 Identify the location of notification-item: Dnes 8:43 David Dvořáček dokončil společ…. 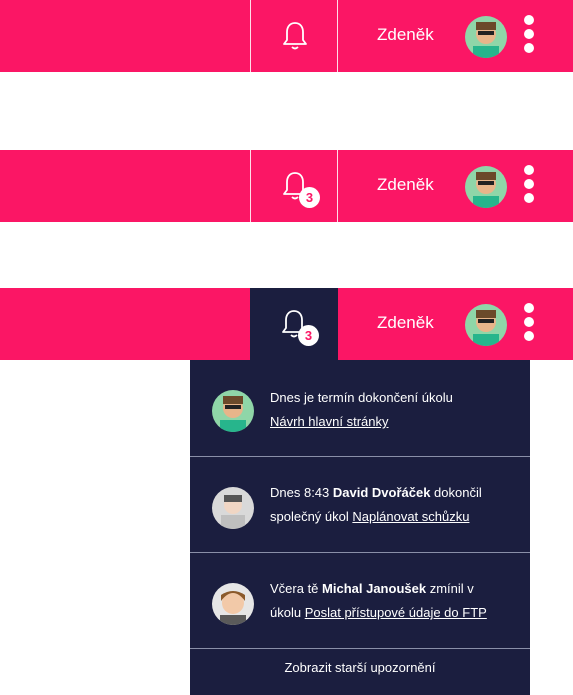
(360, 504).